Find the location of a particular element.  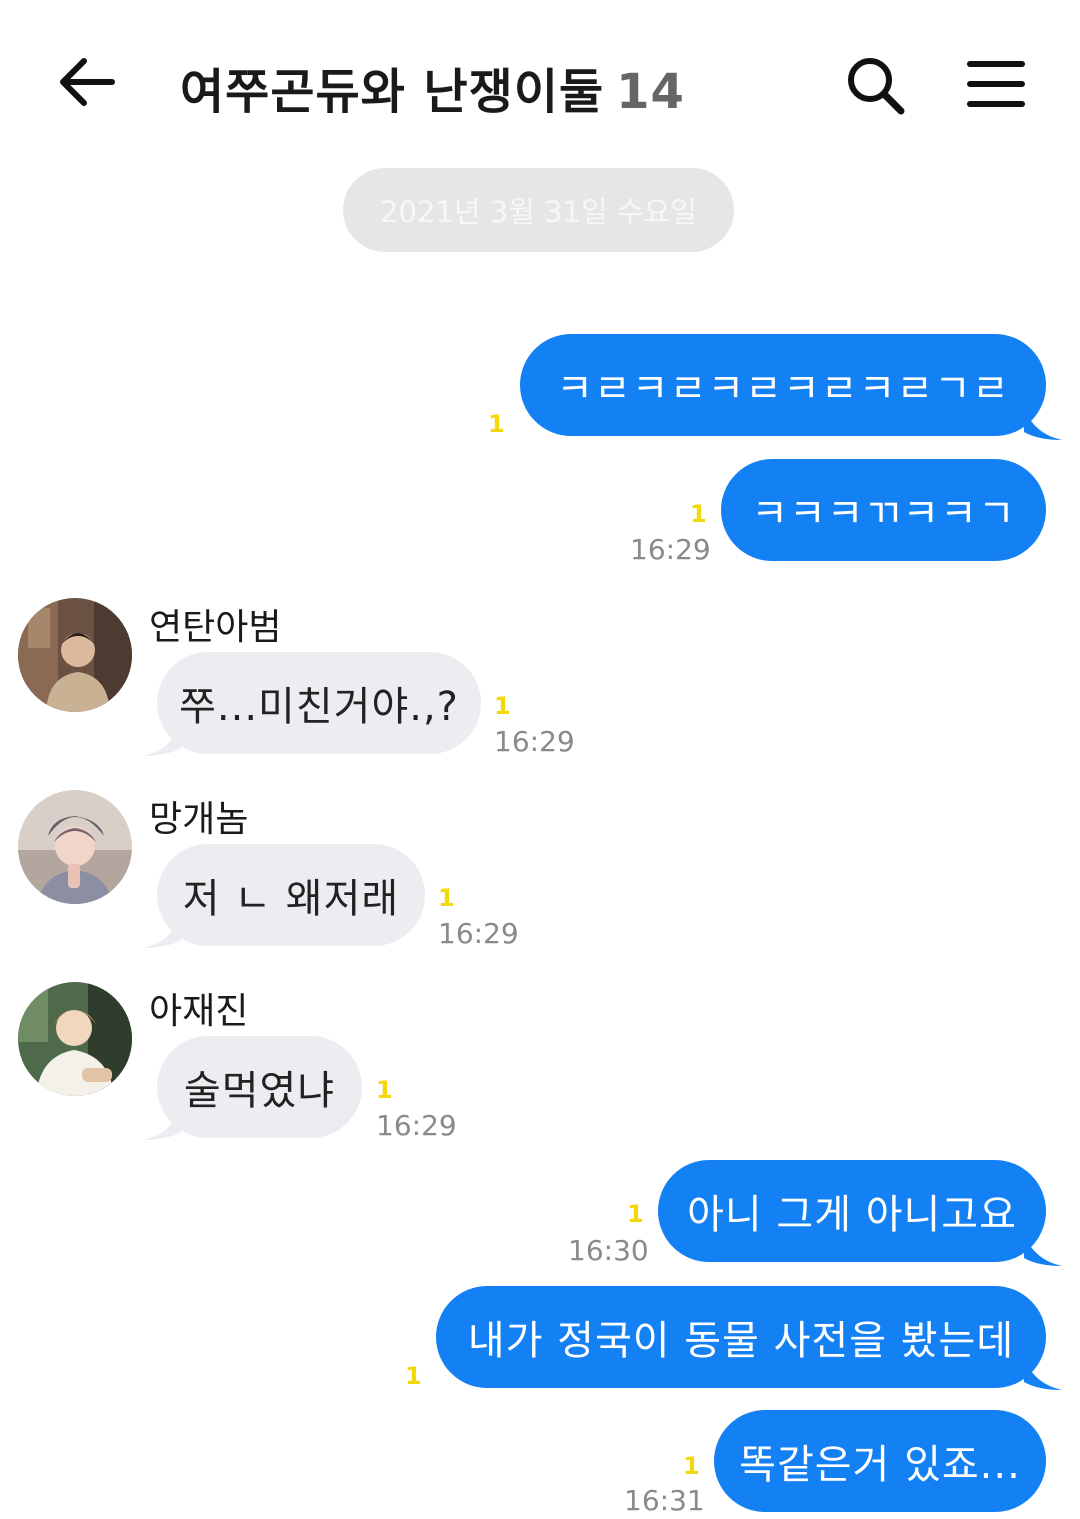

outgoing-message-bubble: ㅋㄹㅋㄹㅋㄹㅋㄹㅋㄹㄱㄹ is located at coordinates (783, 385).